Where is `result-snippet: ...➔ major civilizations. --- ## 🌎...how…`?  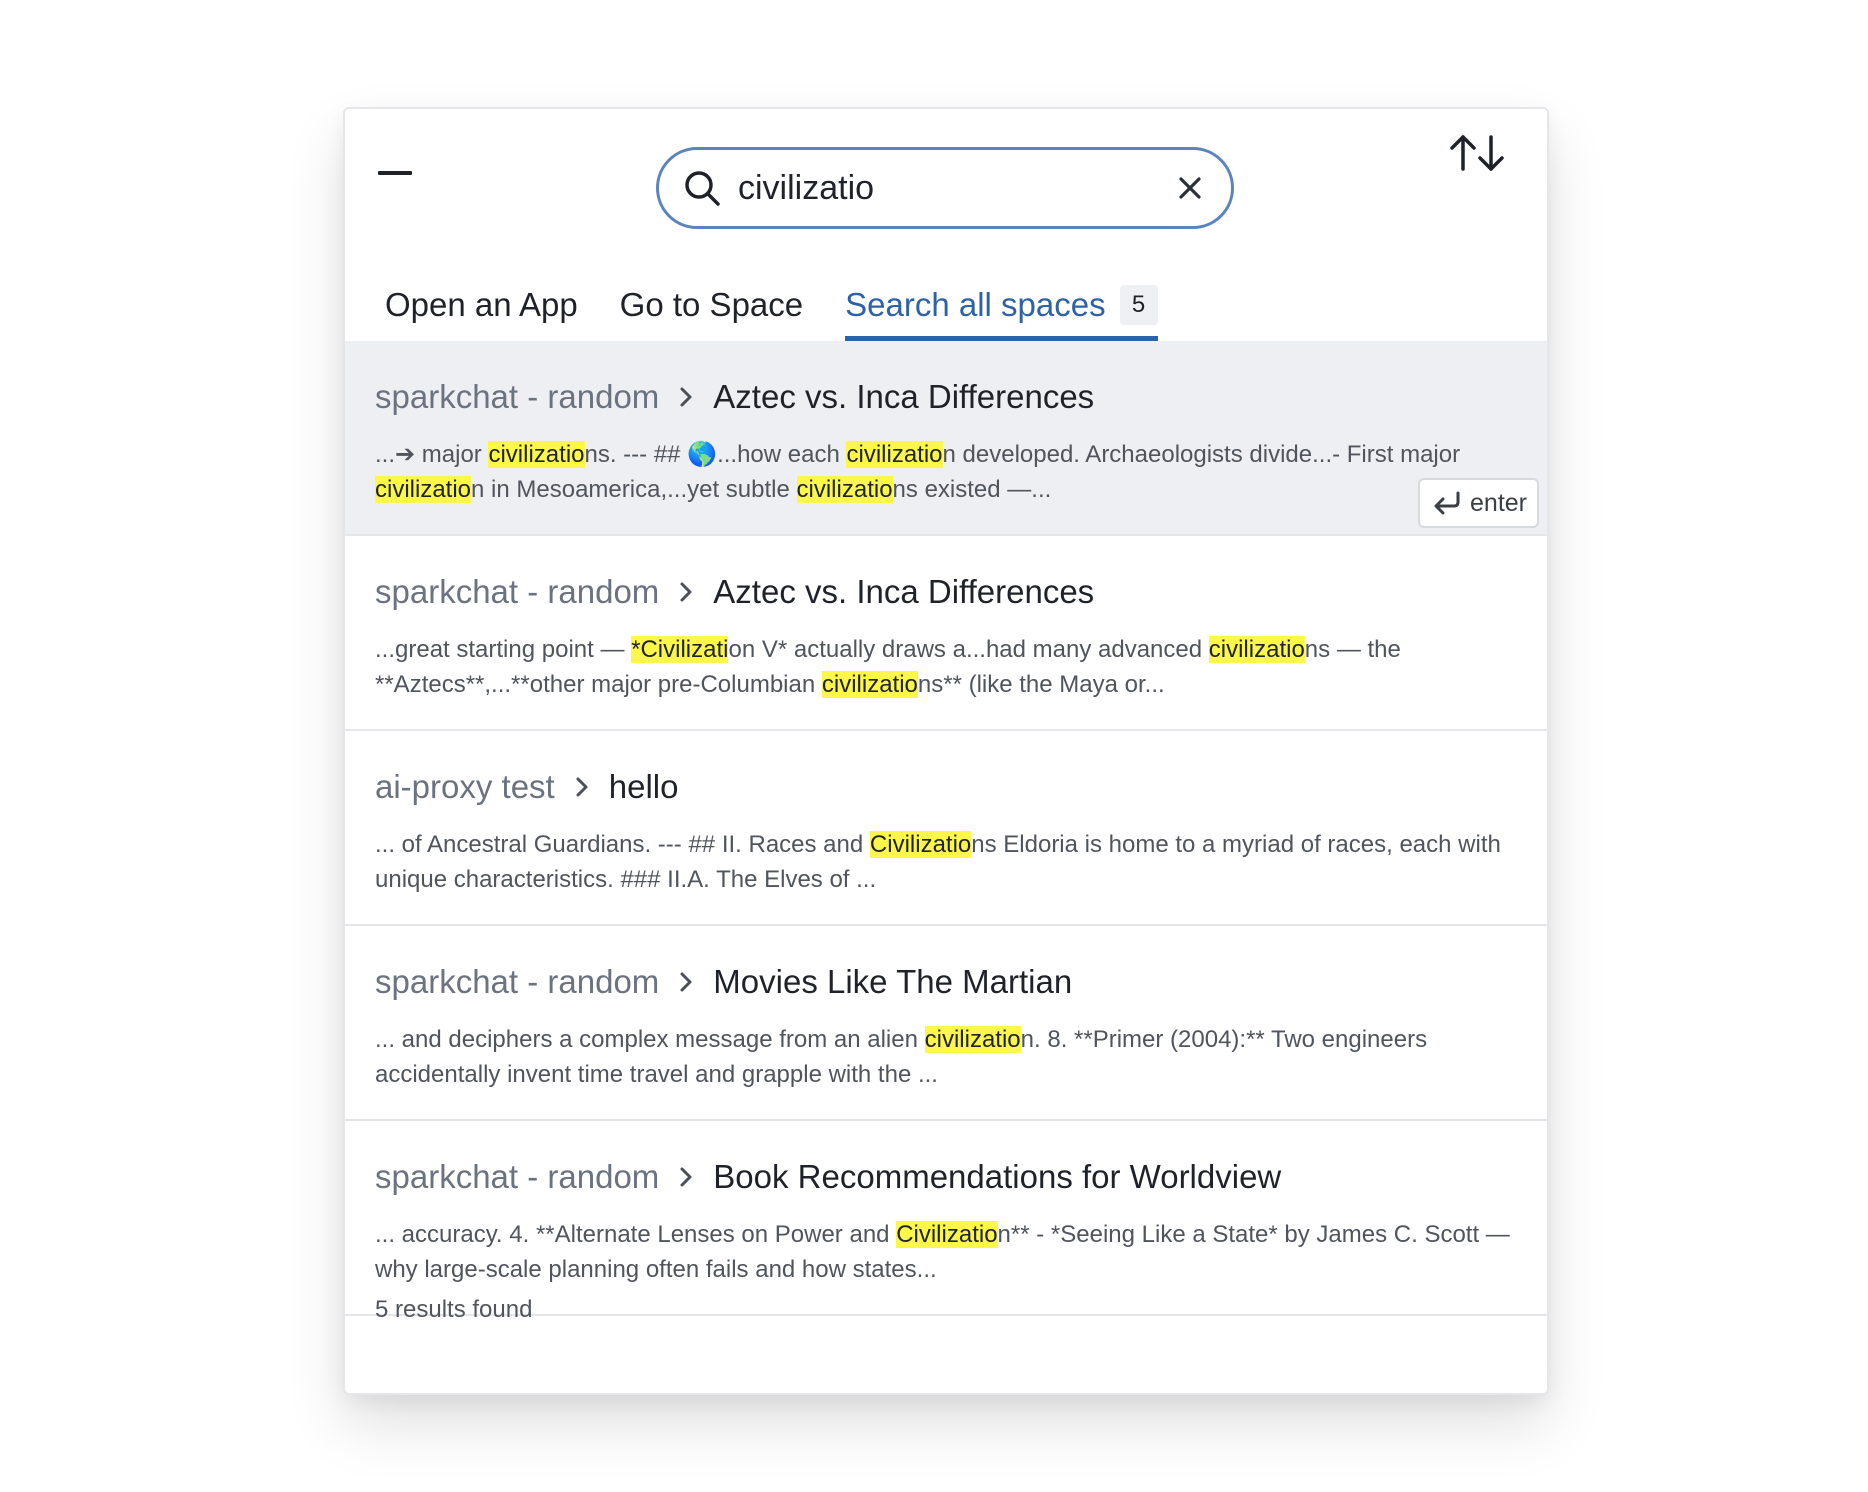
result-snippet: ...➔ major civilizations. --- ## 🌎...how… is located at coordinates (946, 472).